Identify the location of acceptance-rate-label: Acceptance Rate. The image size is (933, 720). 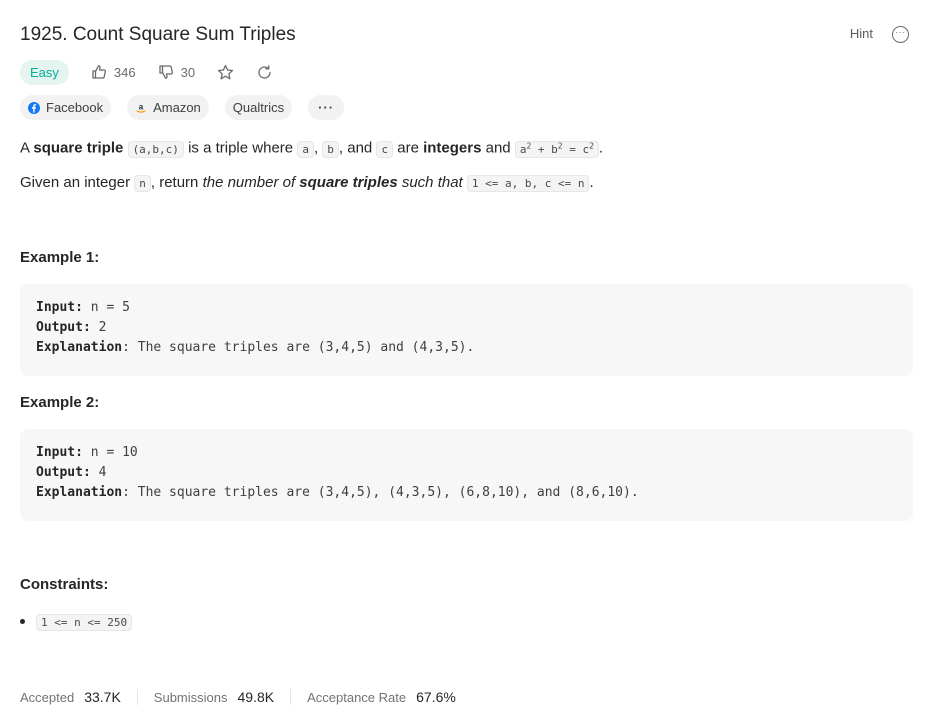
(357, 697).